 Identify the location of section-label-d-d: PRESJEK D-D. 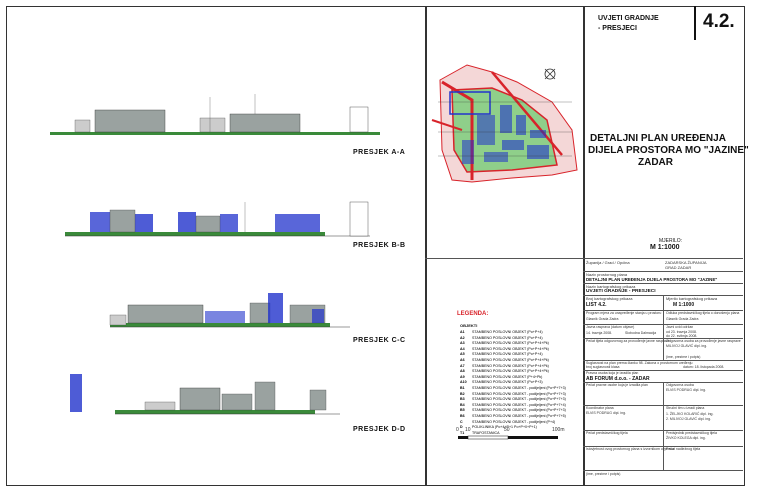
(379, 429).